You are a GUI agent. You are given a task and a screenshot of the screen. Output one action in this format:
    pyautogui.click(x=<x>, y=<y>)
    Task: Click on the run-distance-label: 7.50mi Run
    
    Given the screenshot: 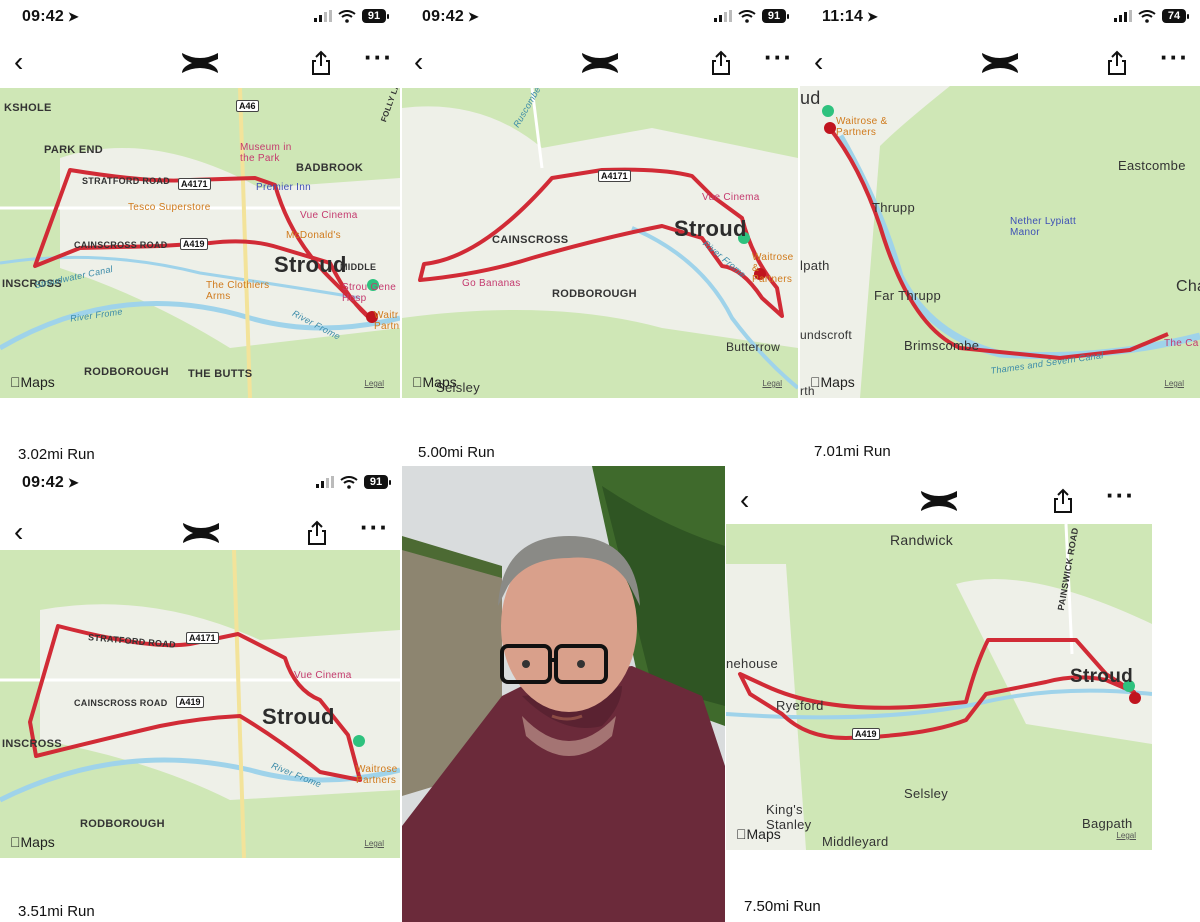 What is the action you would take?
    pyautogui.click(x=782, y=906)
    